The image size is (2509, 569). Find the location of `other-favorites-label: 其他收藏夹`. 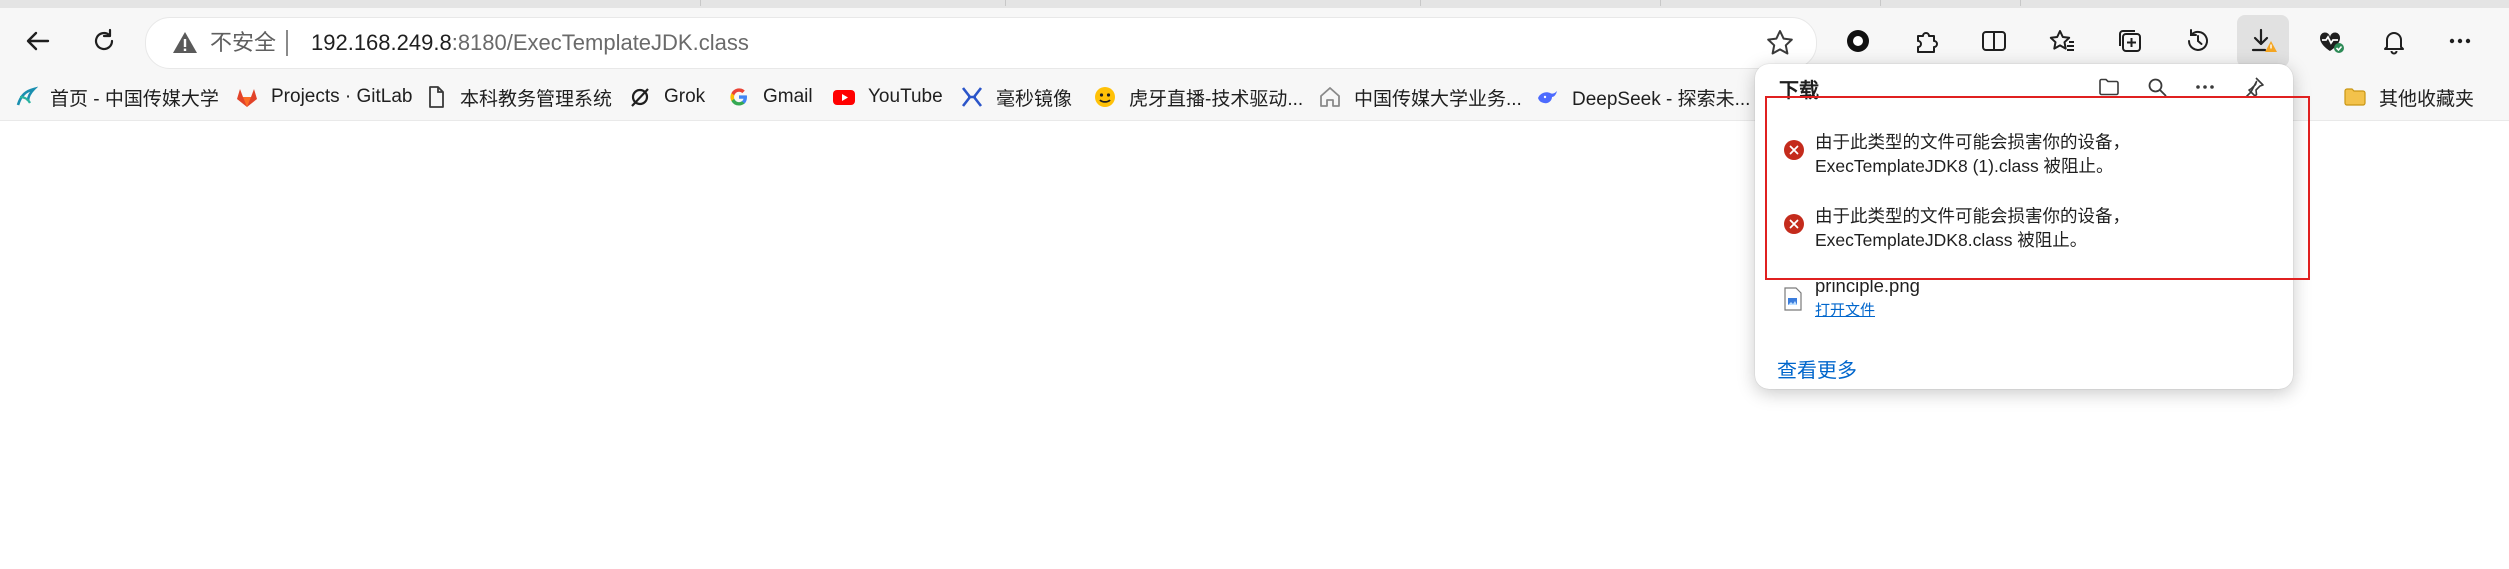

other-favorites-label: 其他收藏夹 is located at coordinates (2427, 99).